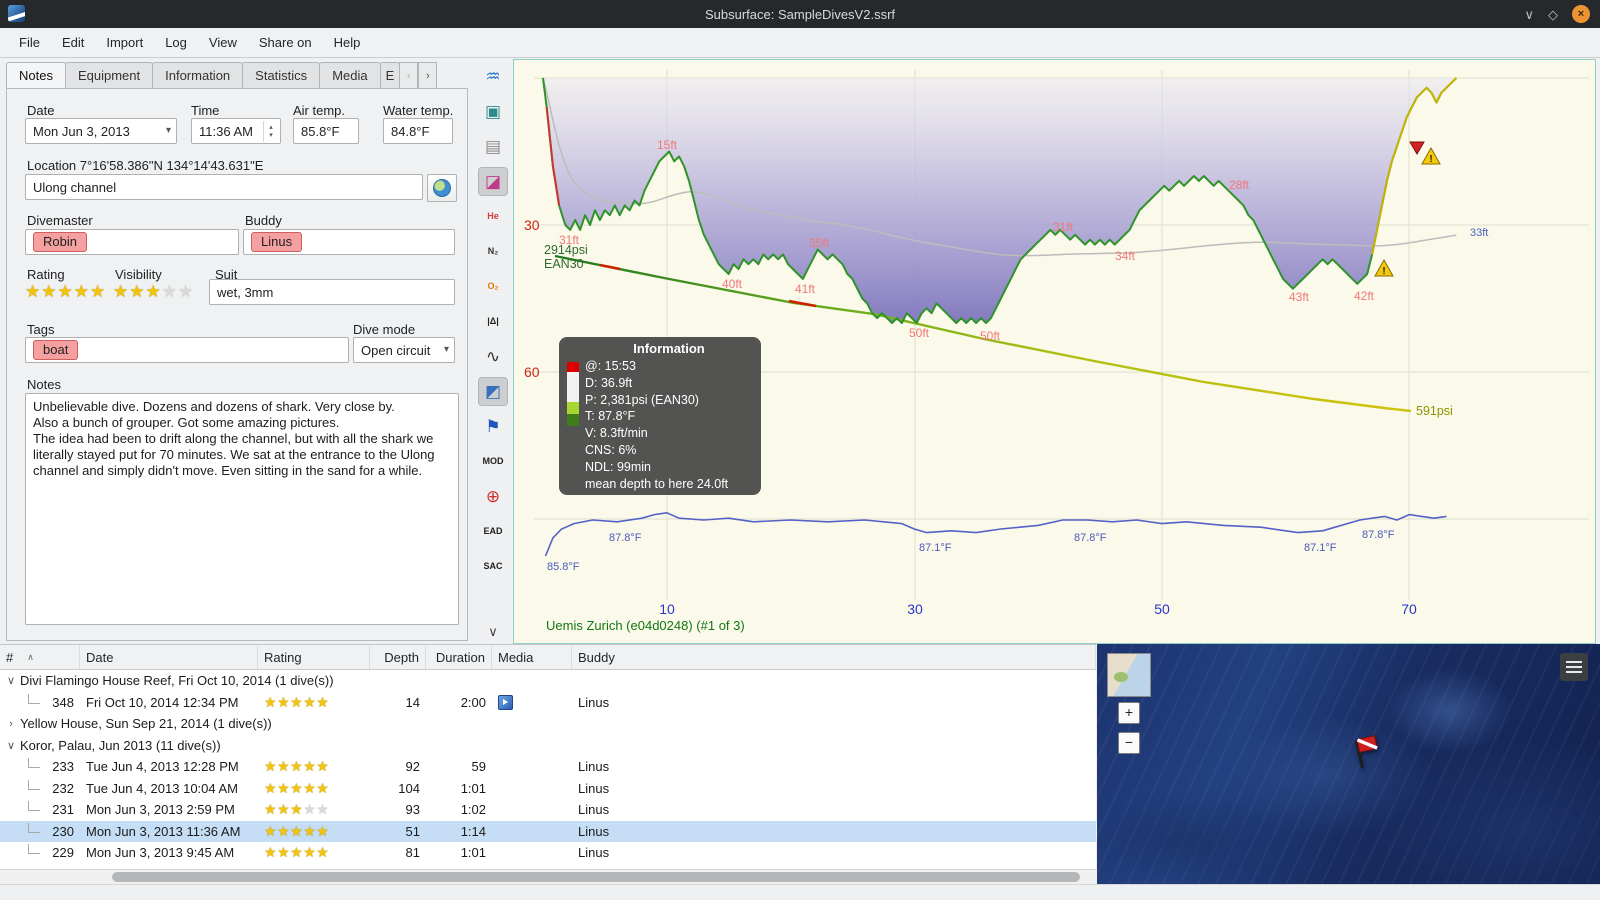 This screenshot has height=900, width=1600. Describe the element at coordinates (800, 892) in the screenshot. I see `window-bottom-strip` at that location.